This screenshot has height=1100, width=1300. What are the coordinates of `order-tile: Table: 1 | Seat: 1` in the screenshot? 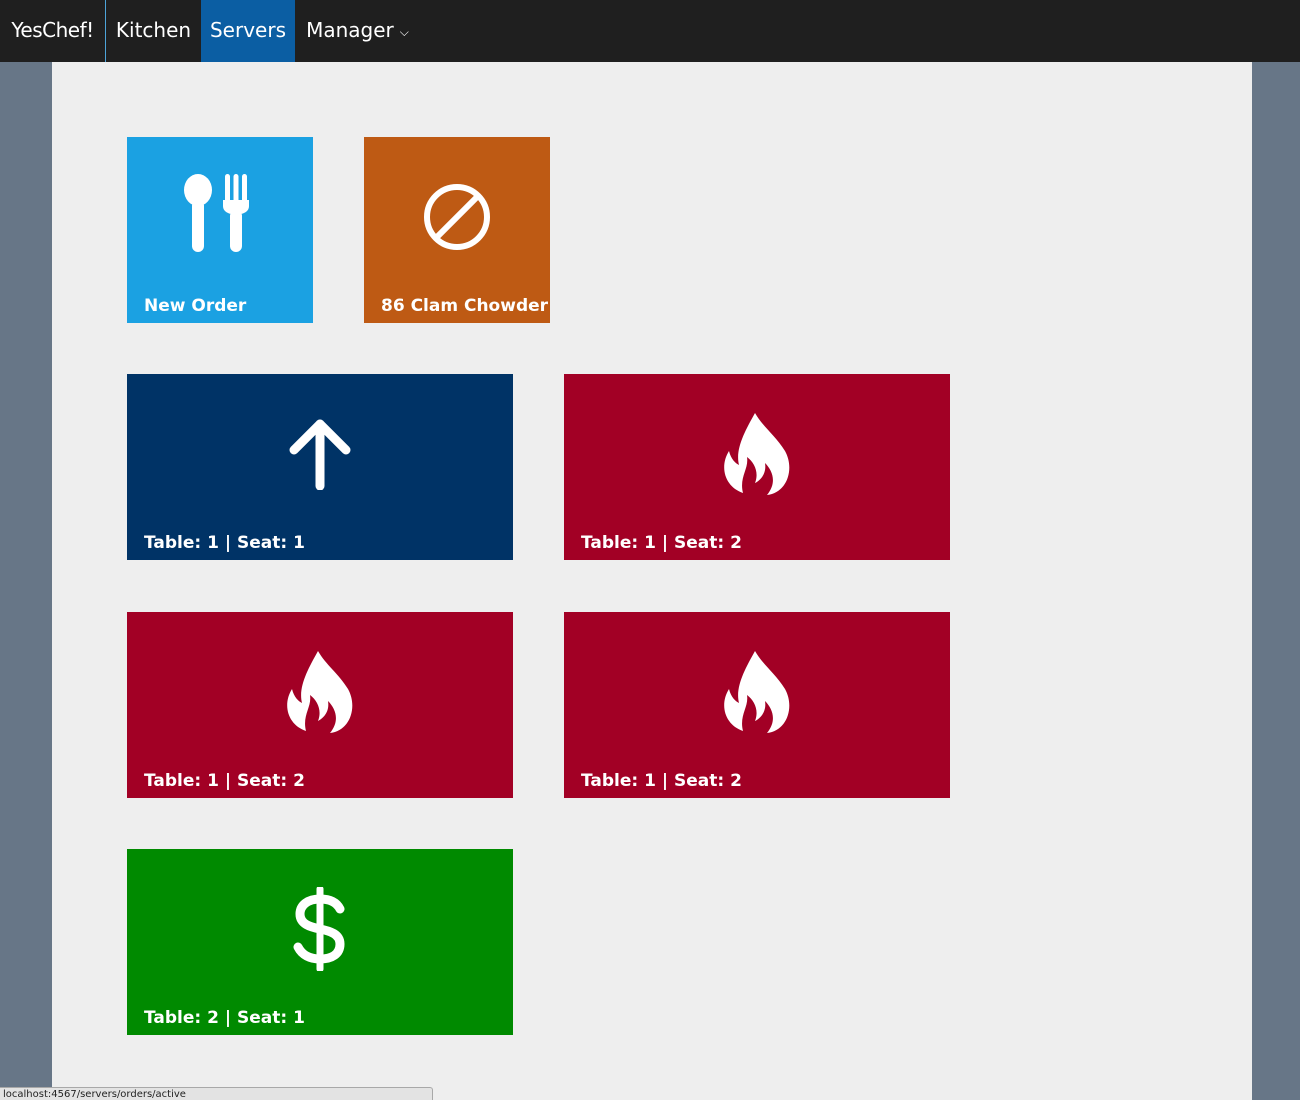 It's located at (320, 467).